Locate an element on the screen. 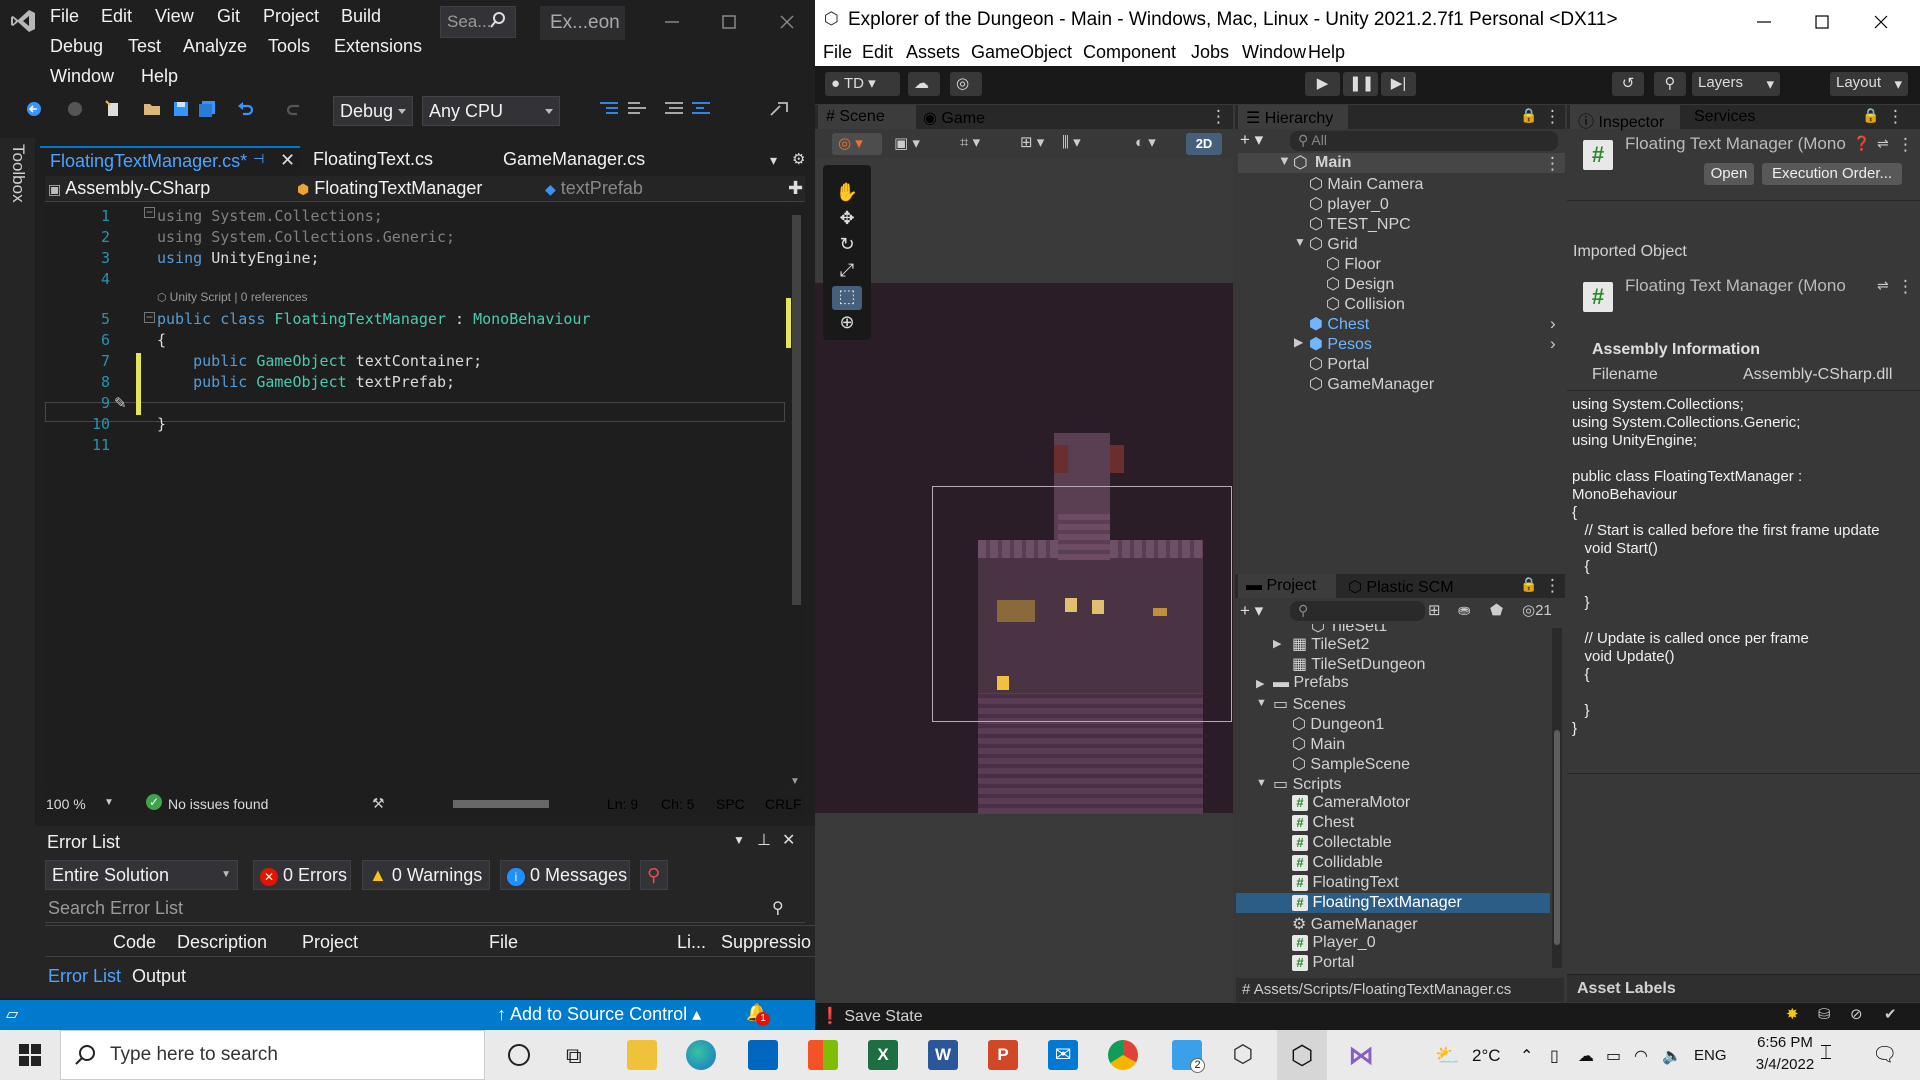 The height and width of the screenshot is (1080, 1920). collapse-class-icon: − is located at coordinates (149, 317).